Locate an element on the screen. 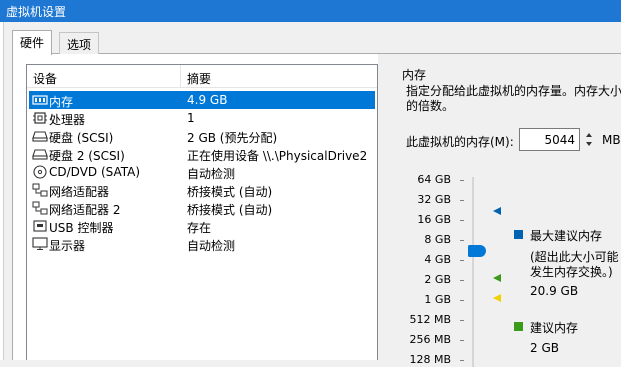 The width and height of the screenshot is (621, 367). scale-label: 1 GB is located at coordinates (437, 299).